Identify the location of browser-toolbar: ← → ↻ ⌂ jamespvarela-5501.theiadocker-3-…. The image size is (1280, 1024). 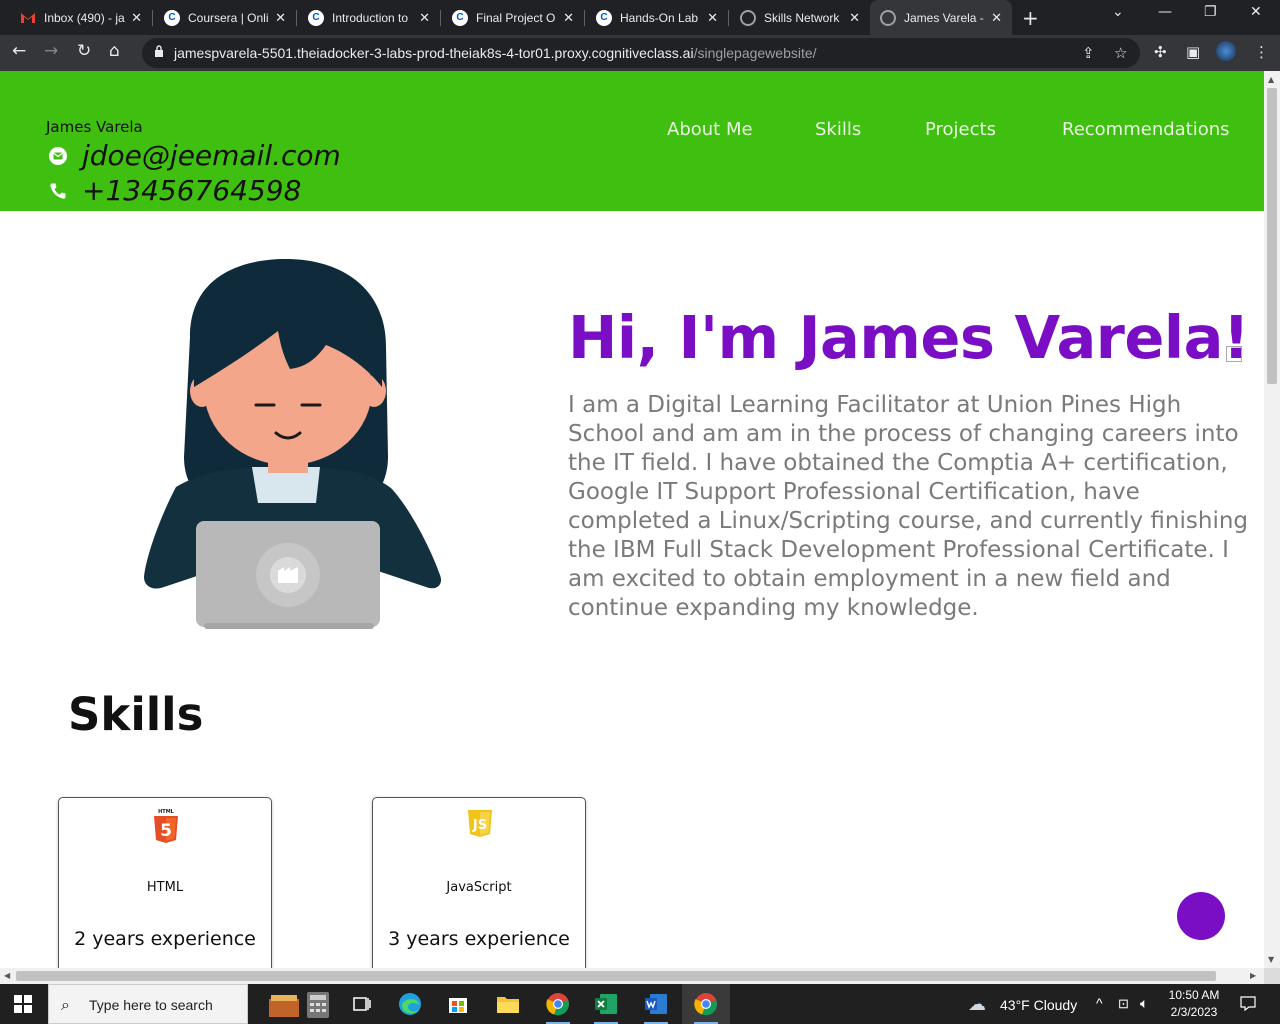
(640, 53).